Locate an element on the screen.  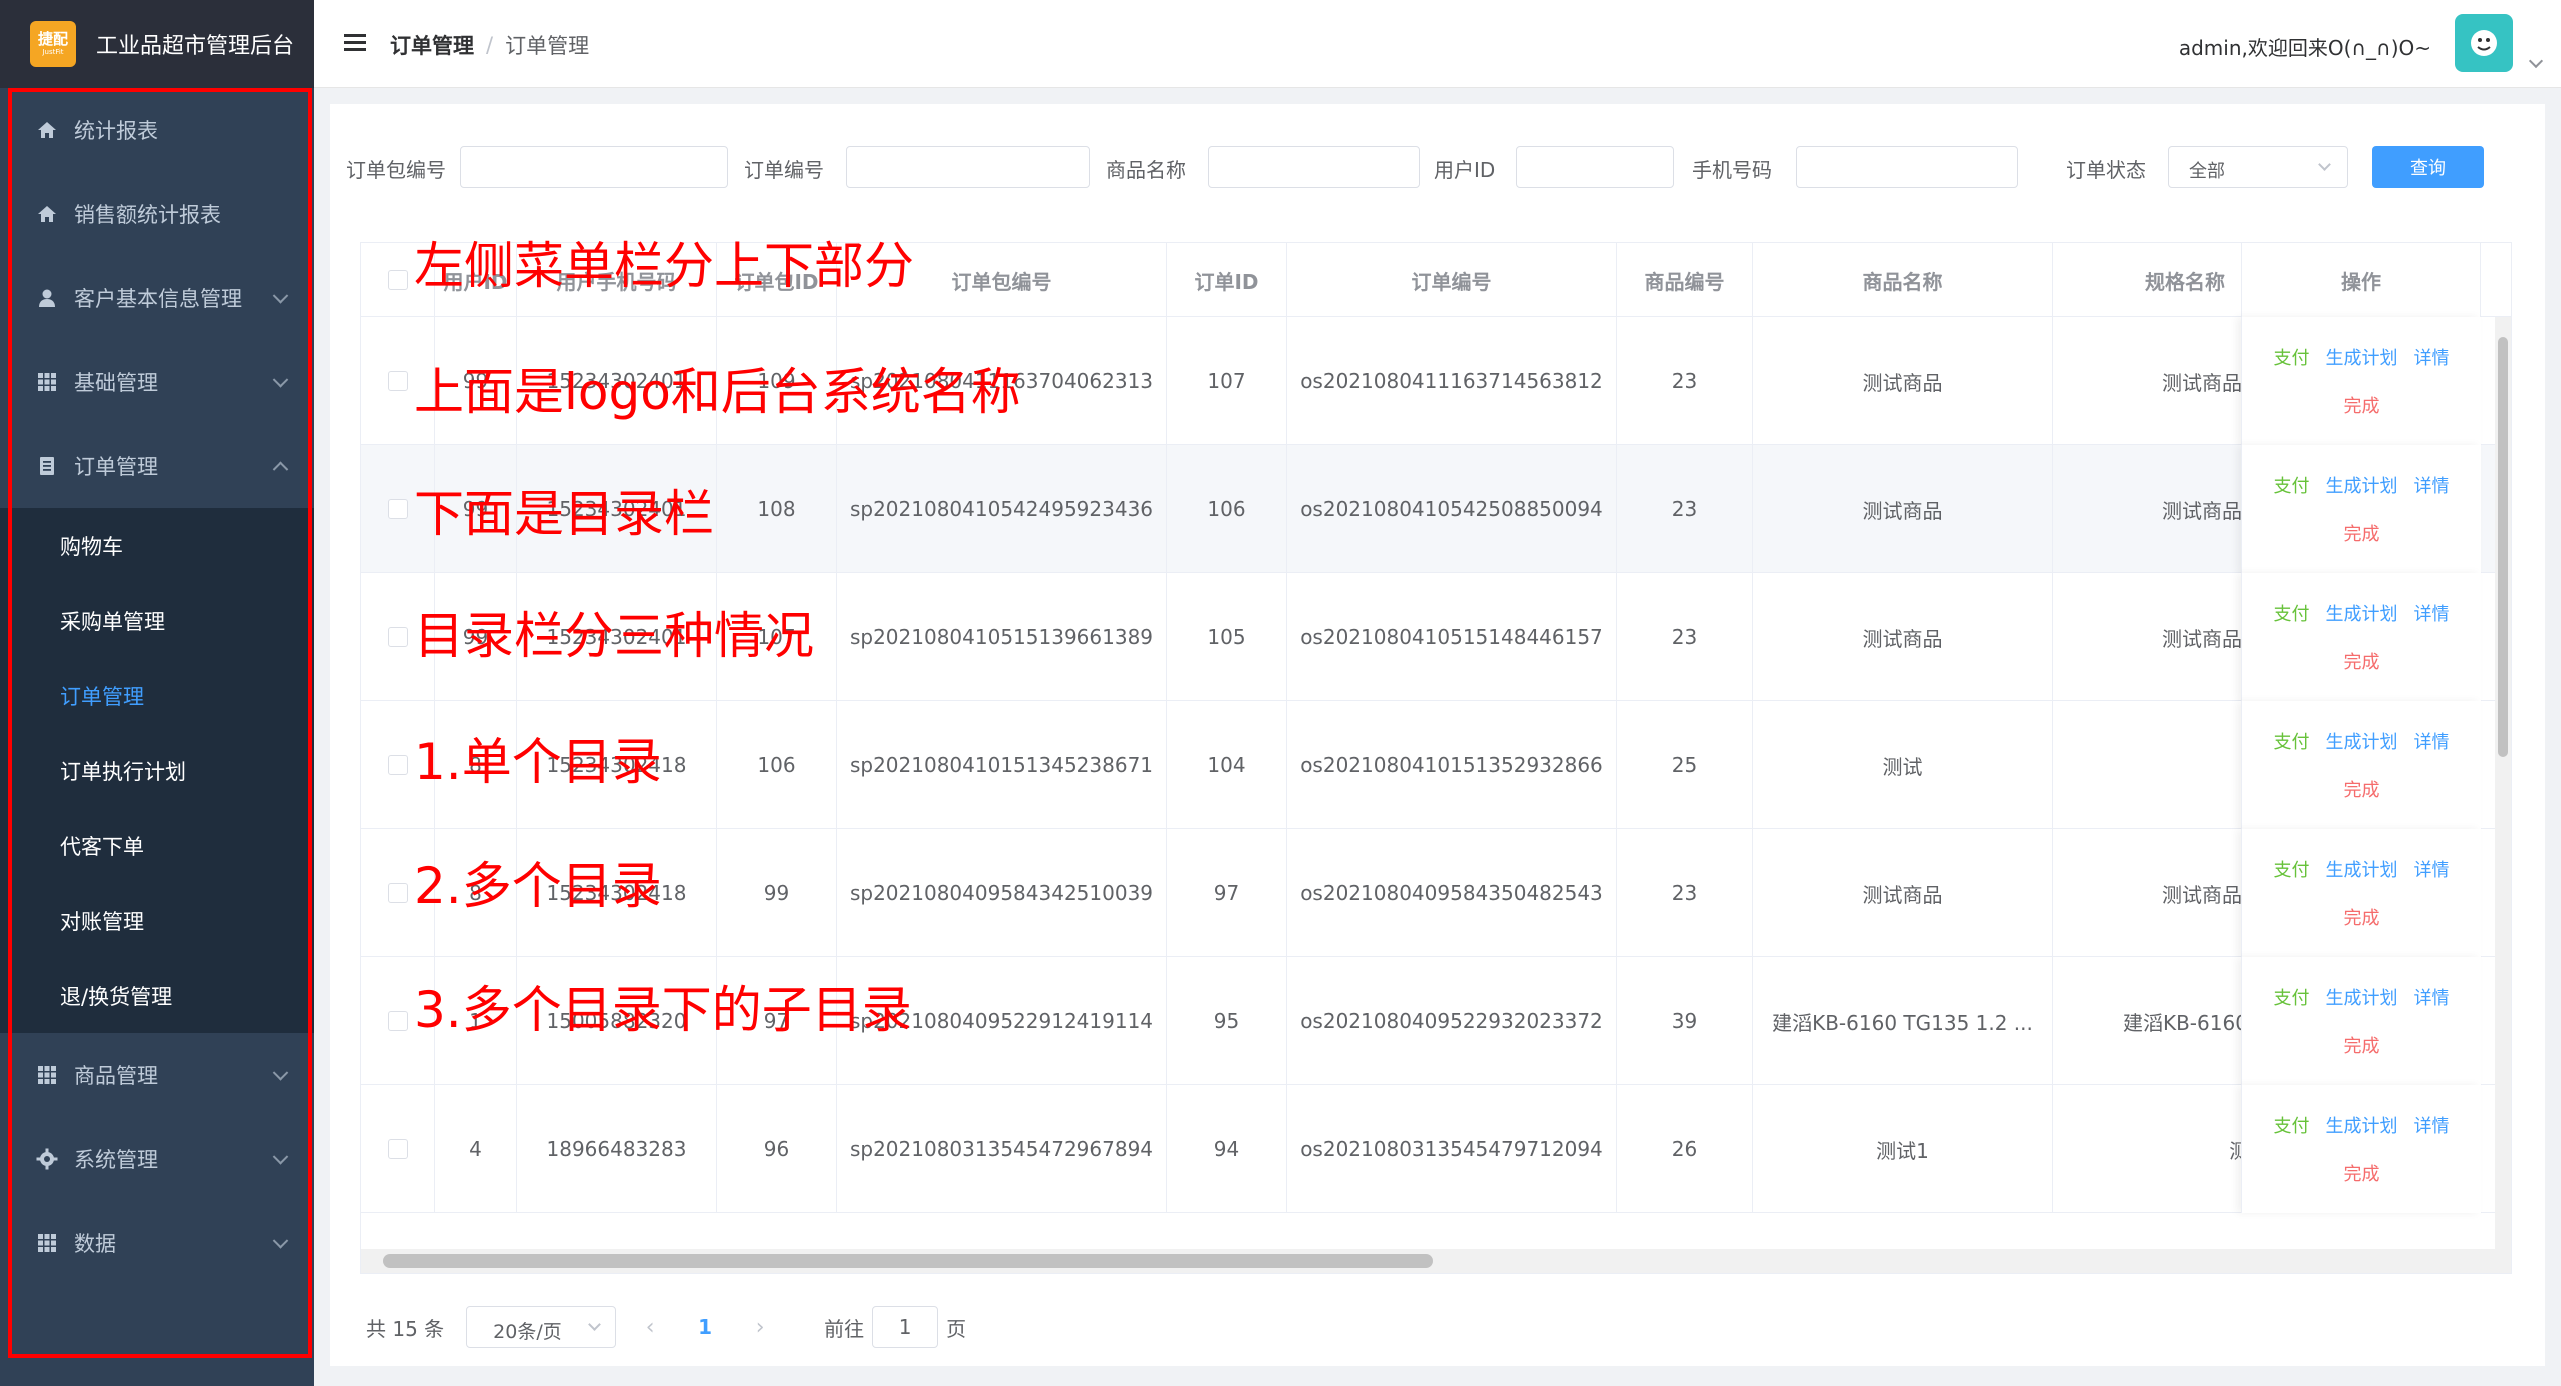
submenu-item-order-execution-plan: 订单执行计划 is located at coordinates (157, 770).